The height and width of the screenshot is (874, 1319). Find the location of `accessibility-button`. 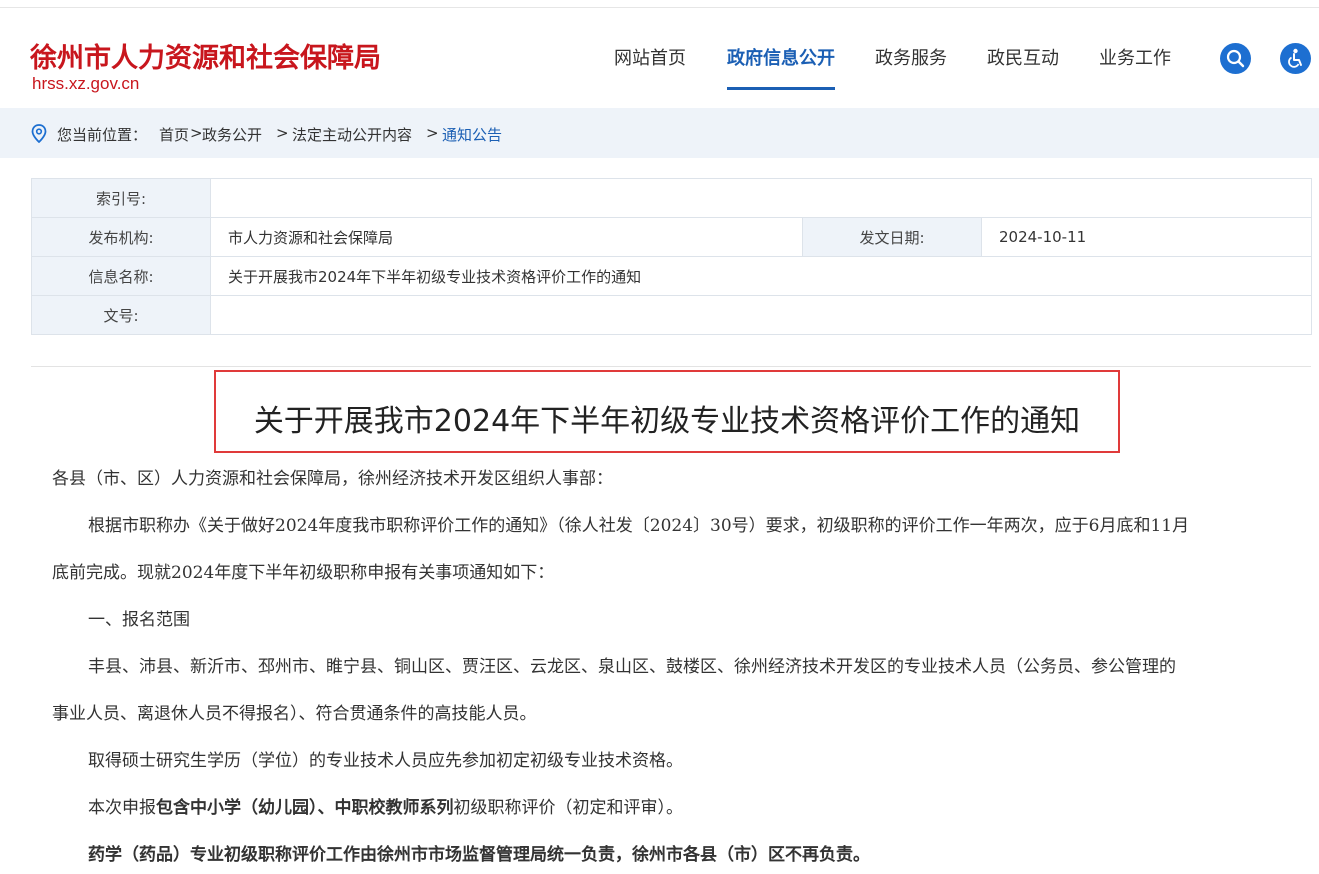

accessibility-button is located at coordinates (1295, 58).